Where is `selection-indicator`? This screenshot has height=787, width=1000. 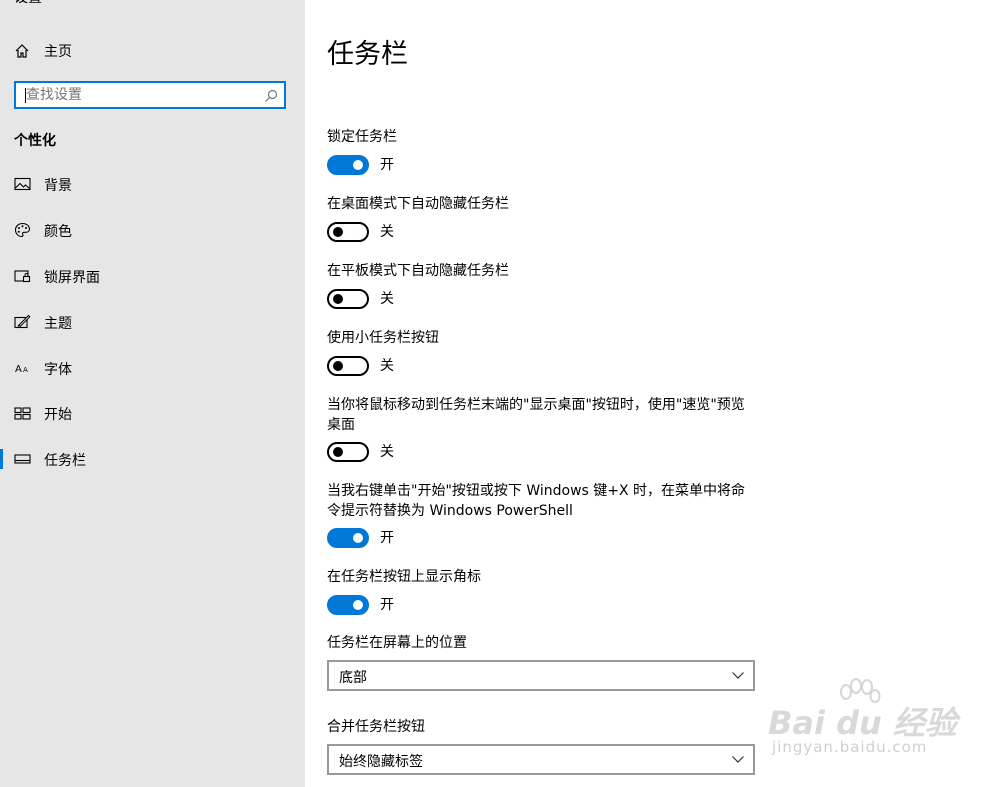 selection-indicator is located at coordinates (1, 459).